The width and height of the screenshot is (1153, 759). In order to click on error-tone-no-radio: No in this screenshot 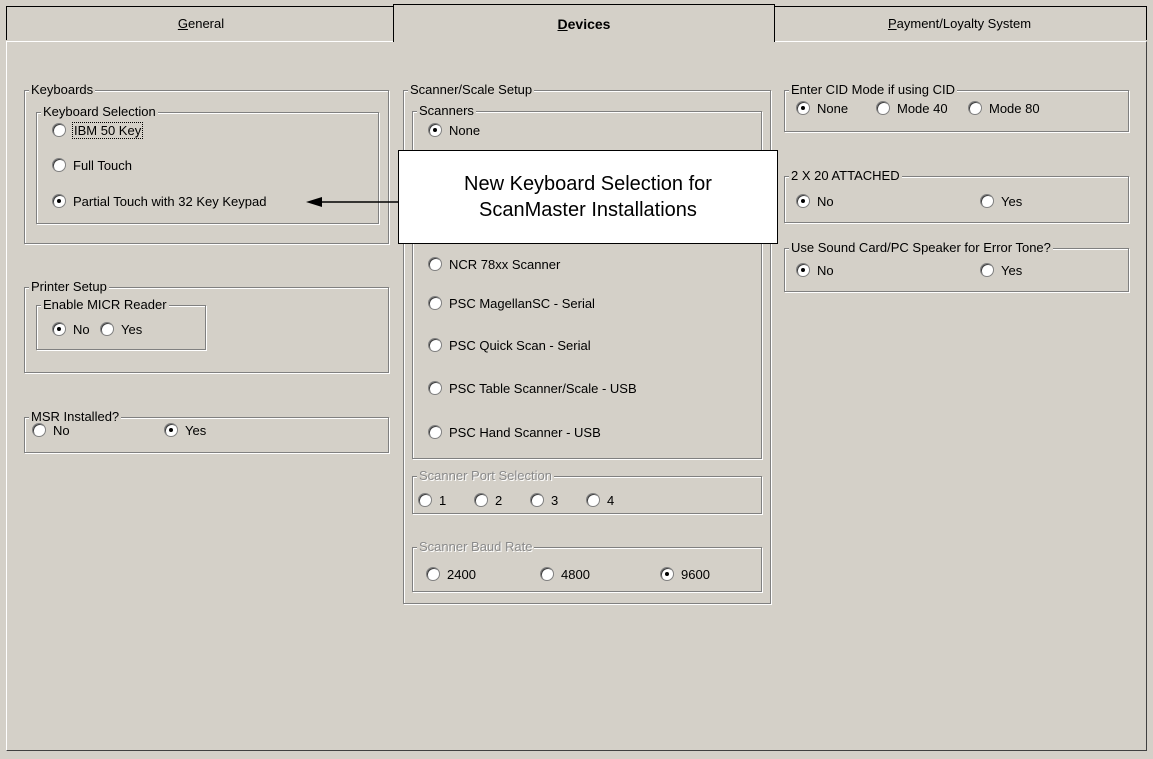, I will do `click(815, 270)`.